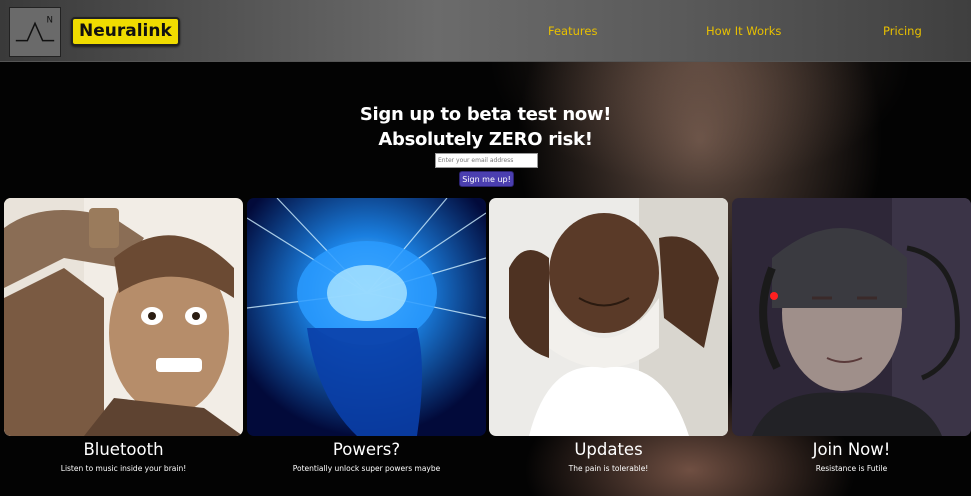  Describe the element at coordinates (608, 468) in the screenshot. I see `card-desc-updates: The pain is tolerable!` at that location.